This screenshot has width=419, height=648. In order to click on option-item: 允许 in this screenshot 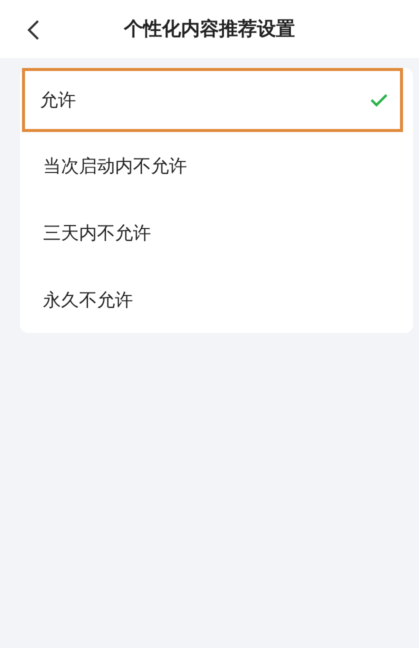, I will do `click(212, 100)`.